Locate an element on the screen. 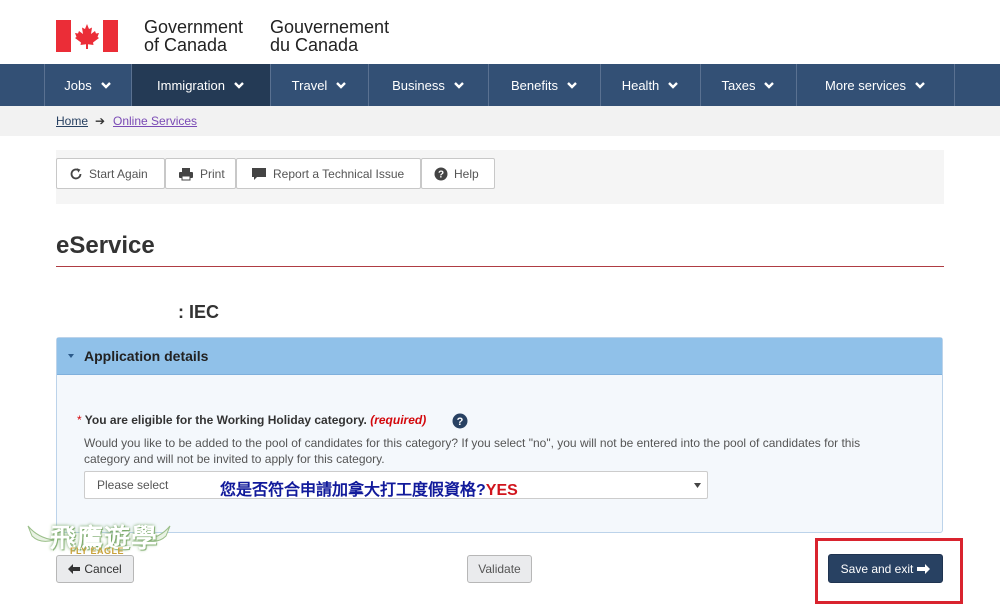 Image resolution: width=1000 pixels, height=612 pixels. service-name: : IEC is located at coordinates (199, 312).